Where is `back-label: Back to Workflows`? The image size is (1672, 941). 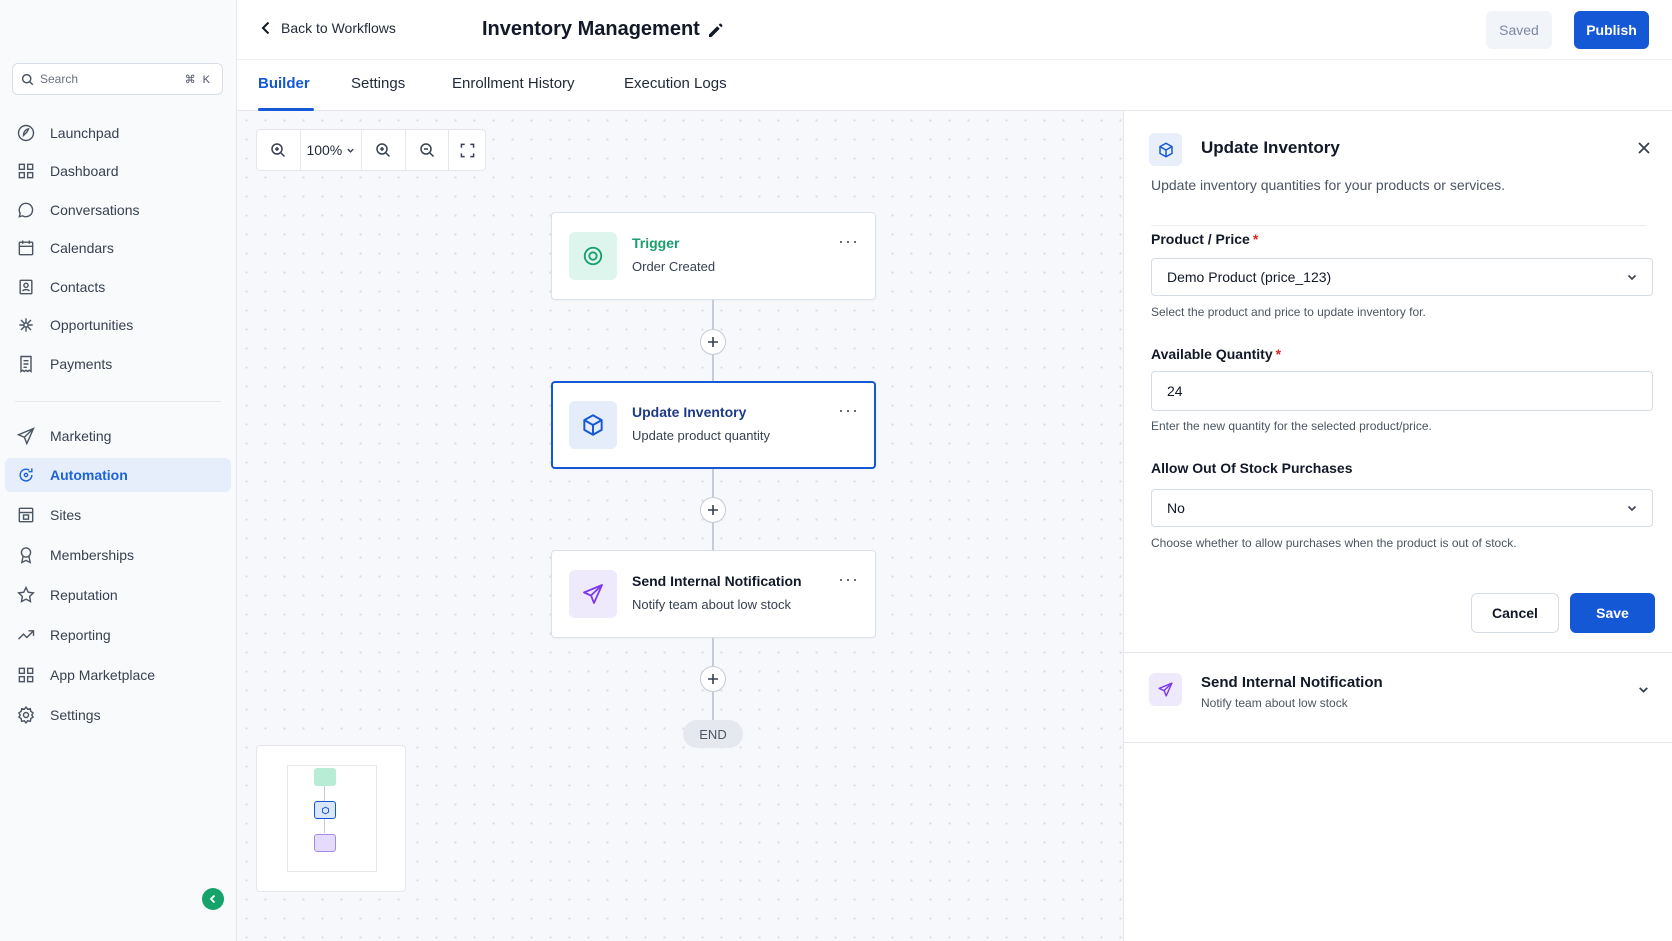 back-label: Back to Workflows is located at coordinates (338, 28).